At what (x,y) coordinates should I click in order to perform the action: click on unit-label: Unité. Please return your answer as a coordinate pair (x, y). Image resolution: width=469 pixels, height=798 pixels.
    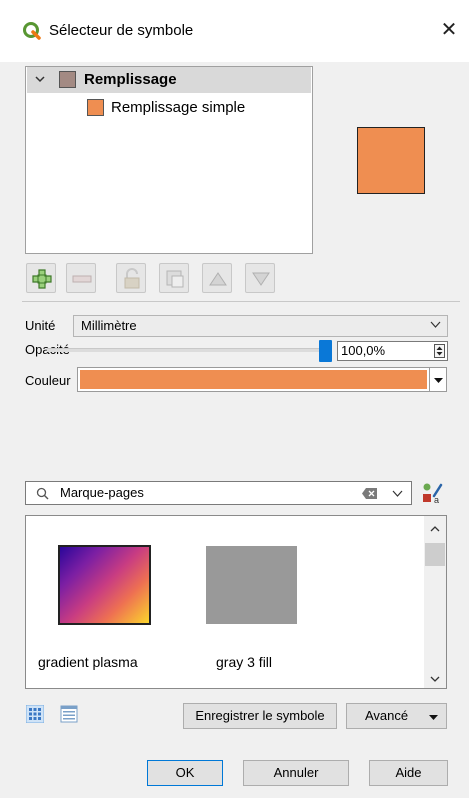
    Looking at the image, I should click on (40, 325).